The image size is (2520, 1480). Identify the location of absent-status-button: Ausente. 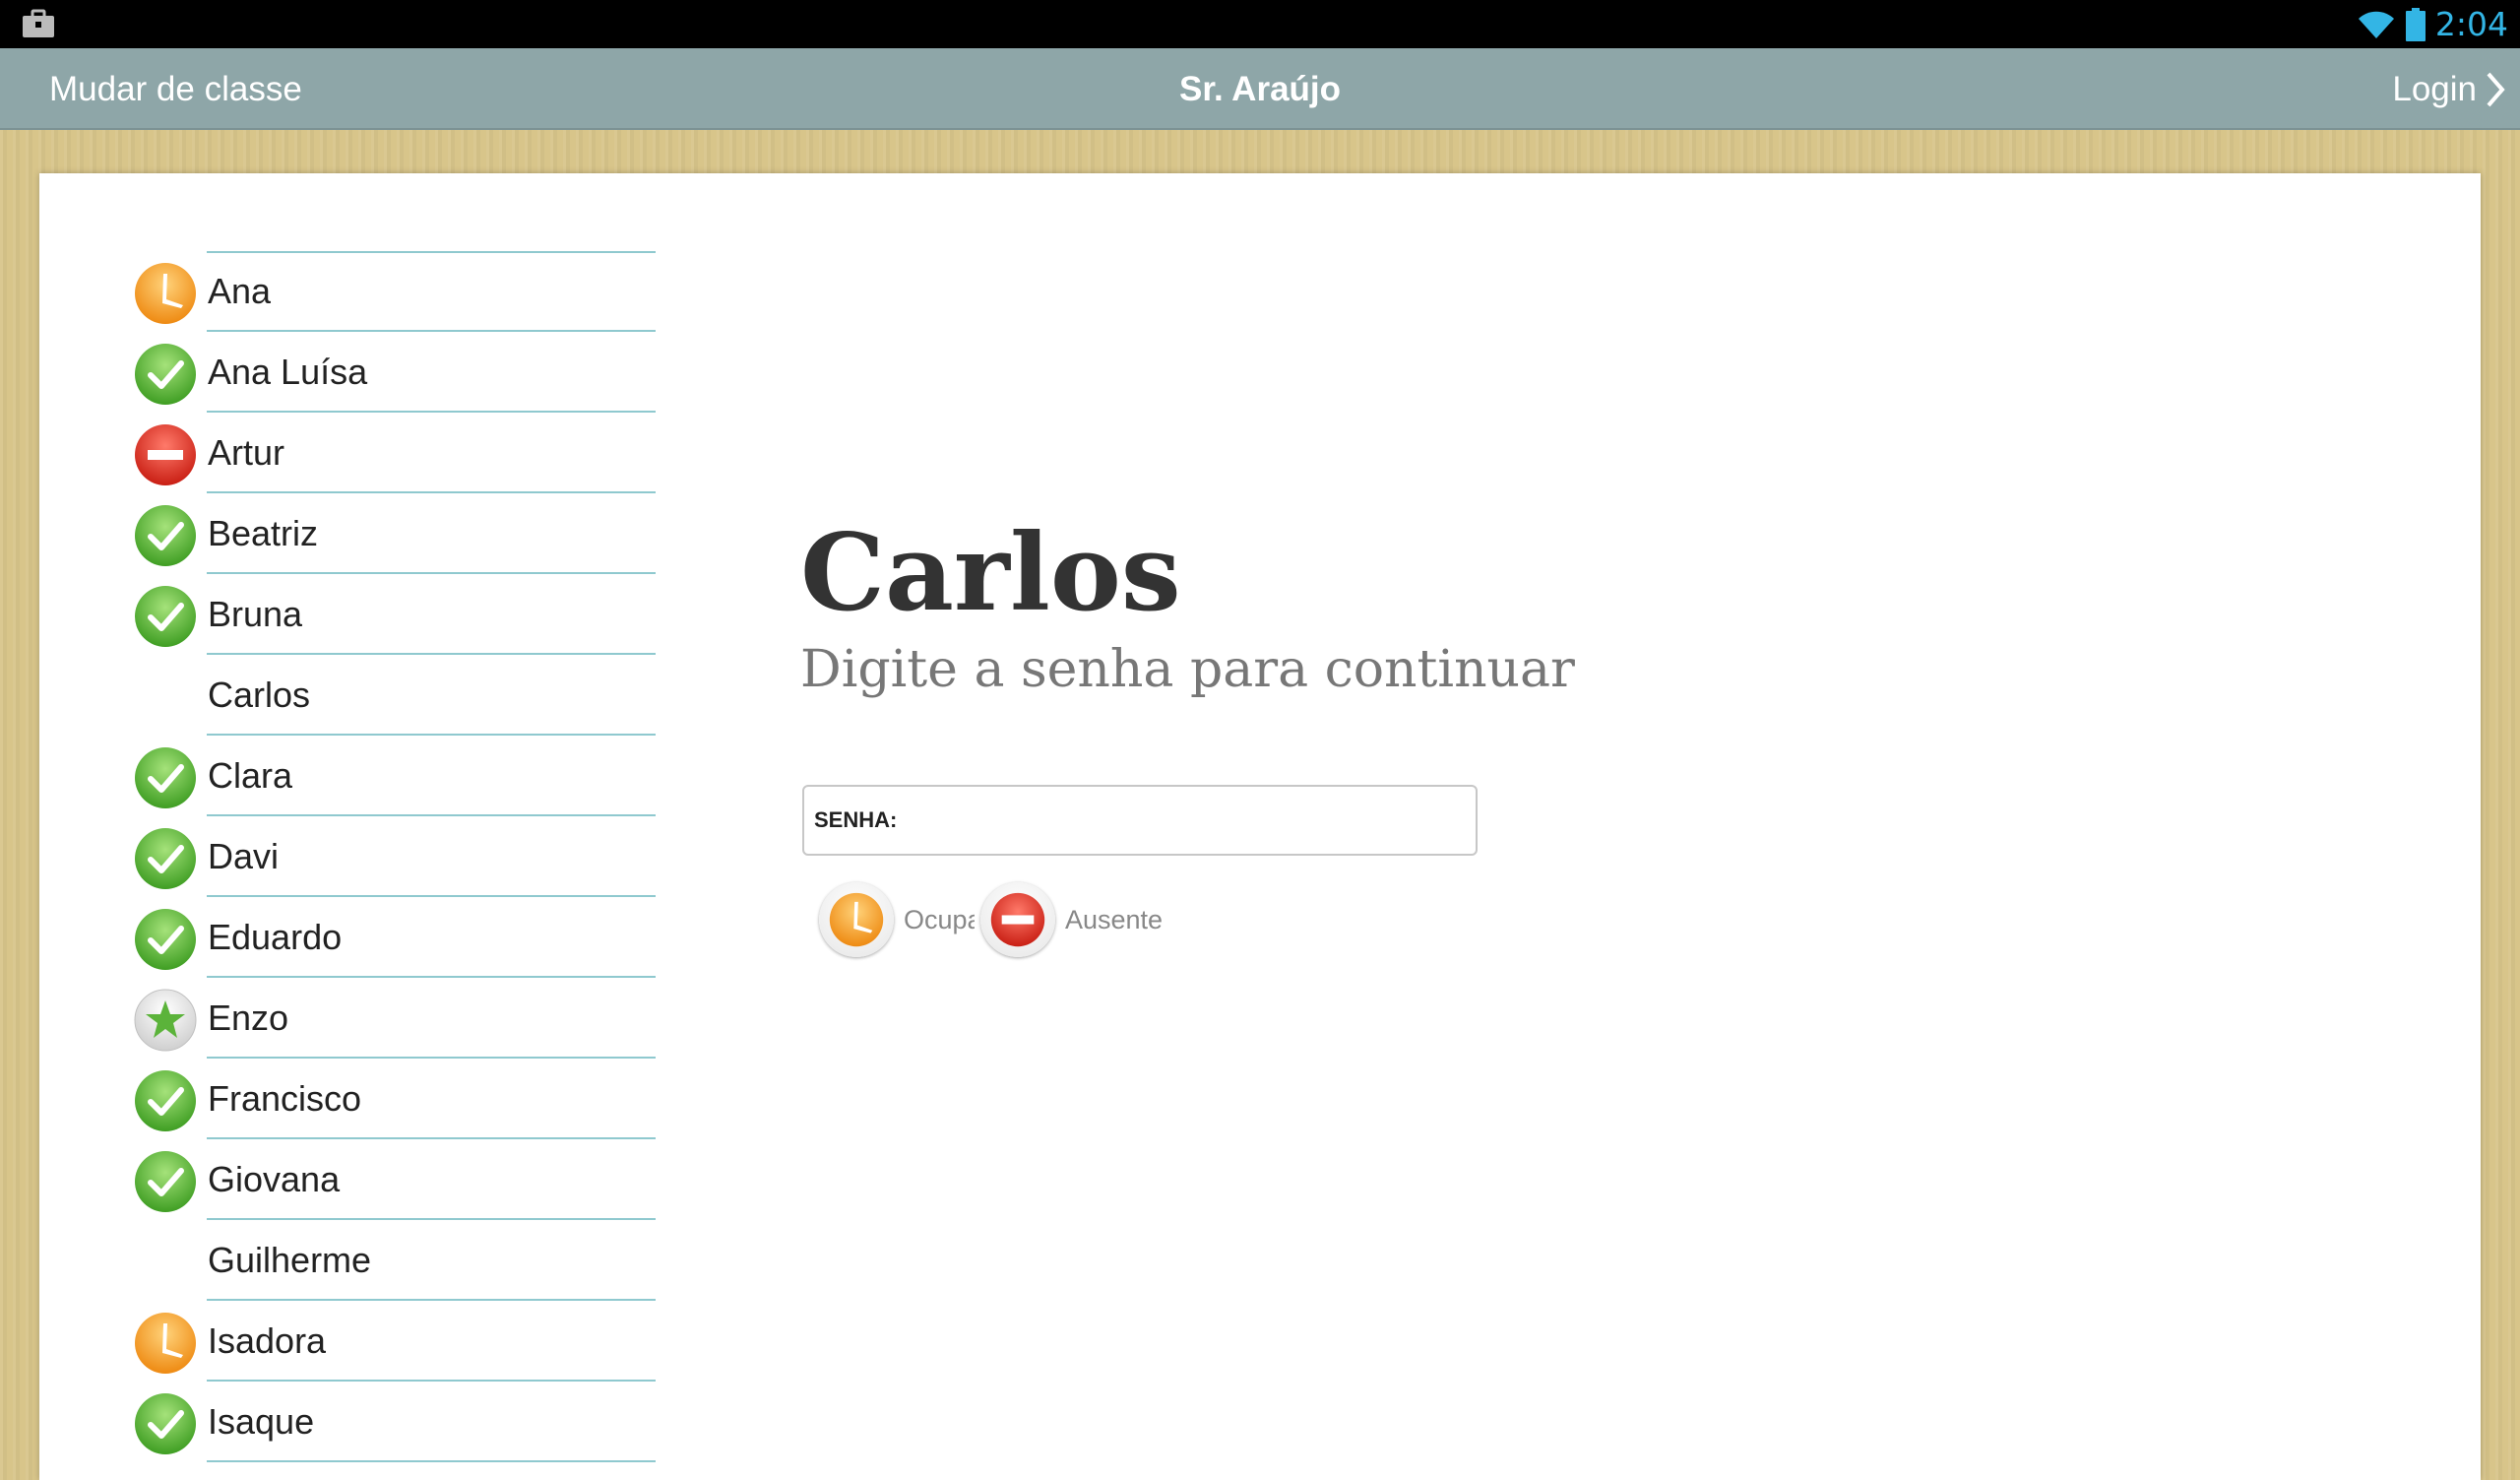
(1071, 919).